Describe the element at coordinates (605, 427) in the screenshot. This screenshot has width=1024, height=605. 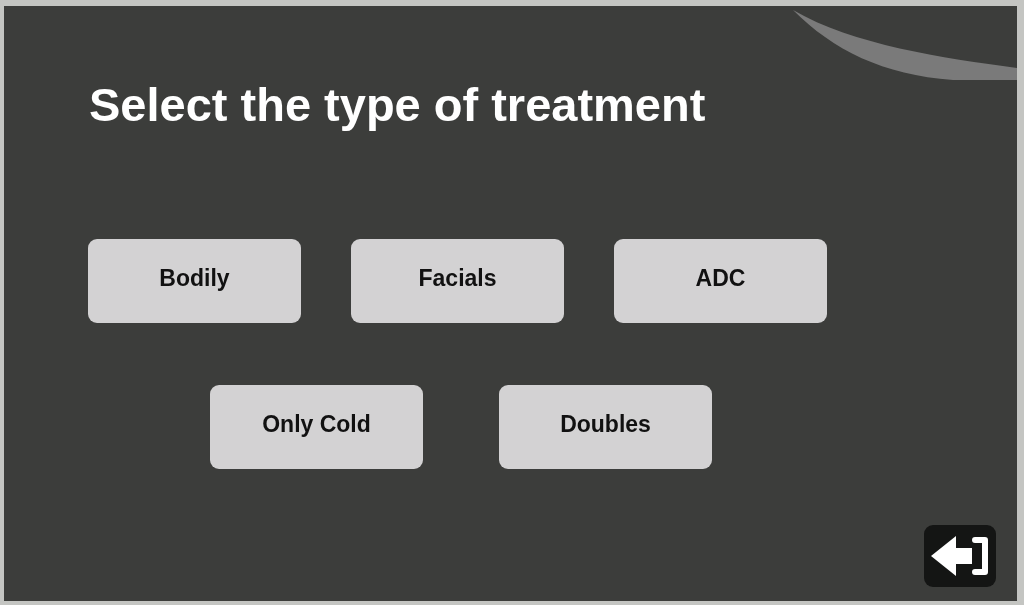
I see `treatment-button: Doubles` at that location.